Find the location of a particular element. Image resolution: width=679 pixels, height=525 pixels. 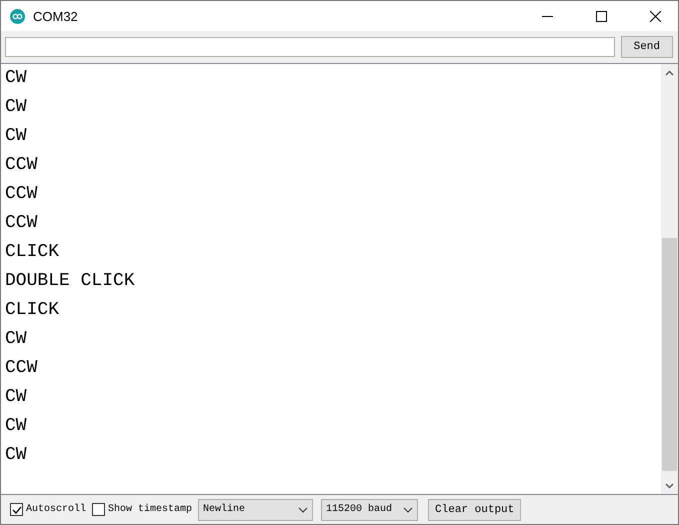

message-field is located at coordinates (310, 47).